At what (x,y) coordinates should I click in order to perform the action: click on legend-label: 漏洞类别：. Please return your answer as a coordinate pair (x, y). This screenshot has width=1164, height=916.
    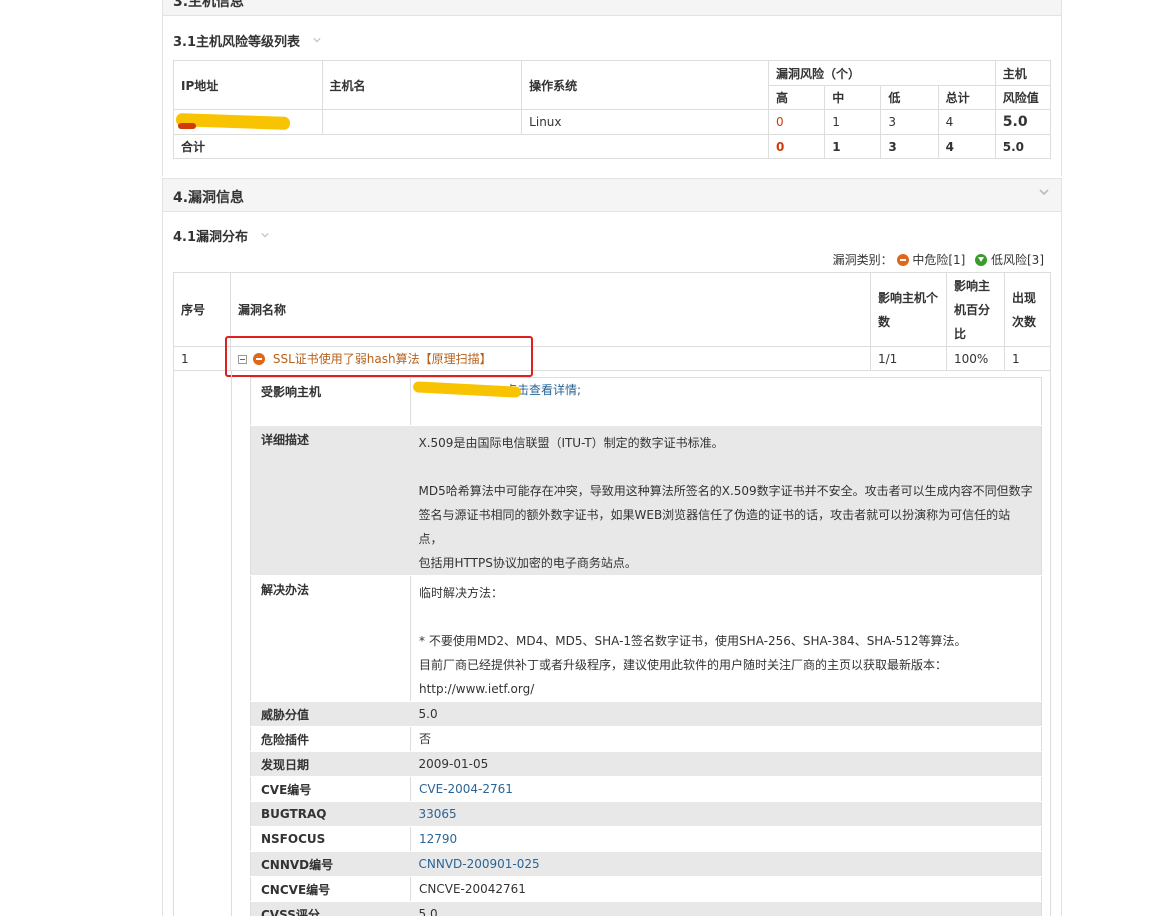
    Looking at the image, I should click on (862, 260).